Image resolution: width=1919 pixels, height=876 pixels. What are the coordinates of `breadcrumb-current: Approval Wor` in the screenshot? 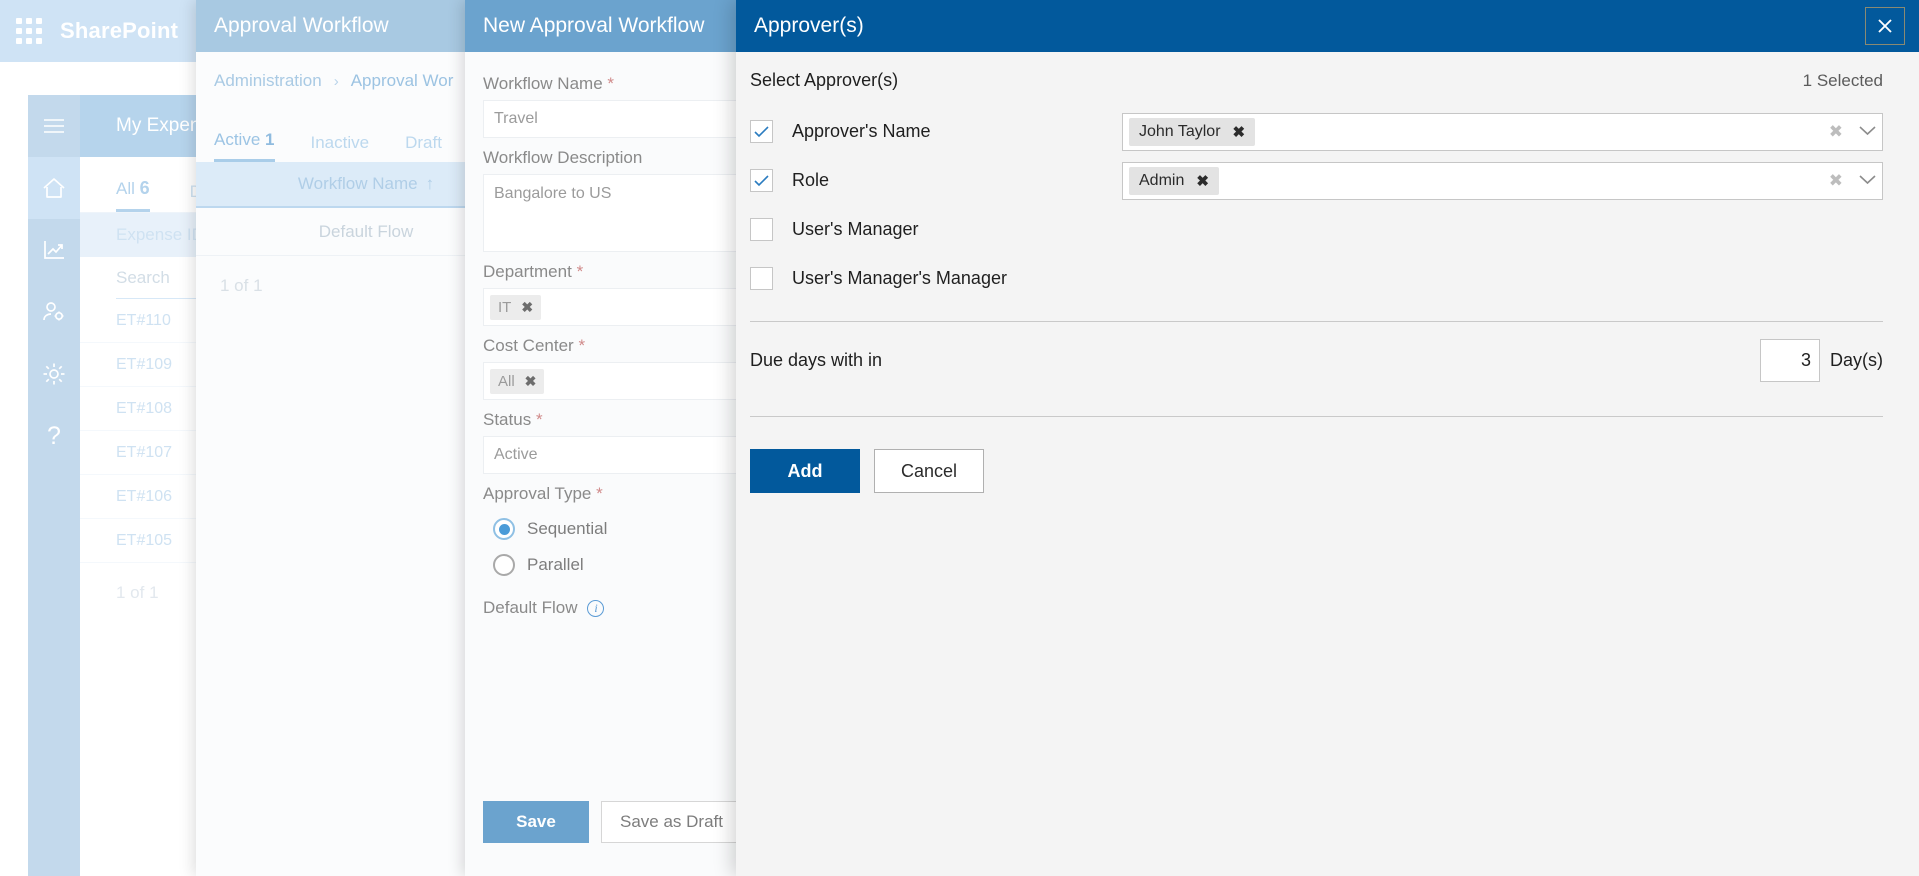 It's located at (402, 80).